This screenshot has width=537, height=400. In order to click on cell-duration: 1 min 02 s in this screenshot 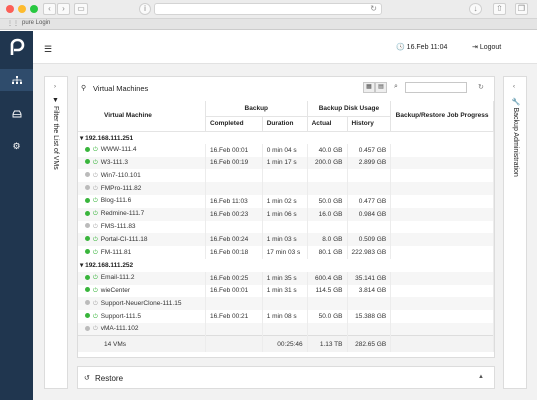, I will do `click(285, 201)`.